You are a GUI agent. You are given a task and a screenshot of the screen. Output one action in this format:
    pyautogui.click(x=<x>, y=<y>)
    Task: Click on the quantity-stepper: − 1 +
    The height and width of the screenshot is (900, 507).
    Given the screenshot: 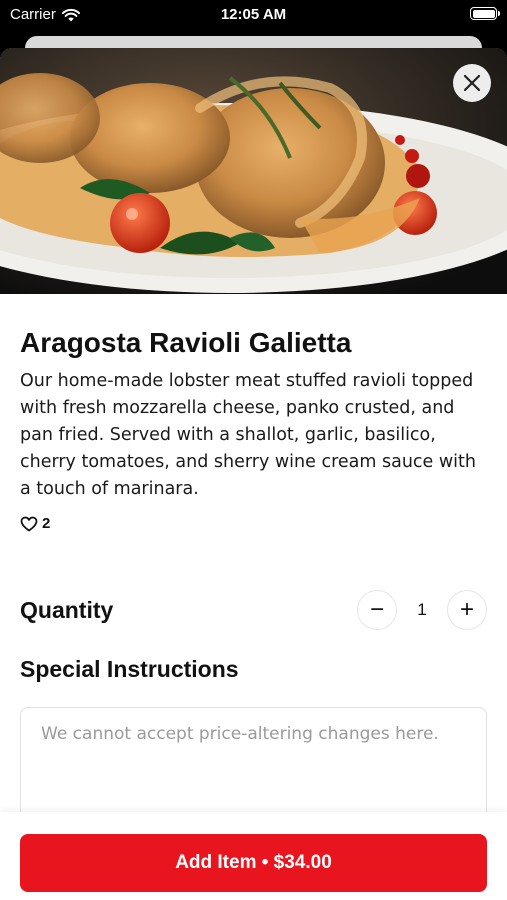 What is the action you would take?
    pyautogui.click(x=422, y=610)
    